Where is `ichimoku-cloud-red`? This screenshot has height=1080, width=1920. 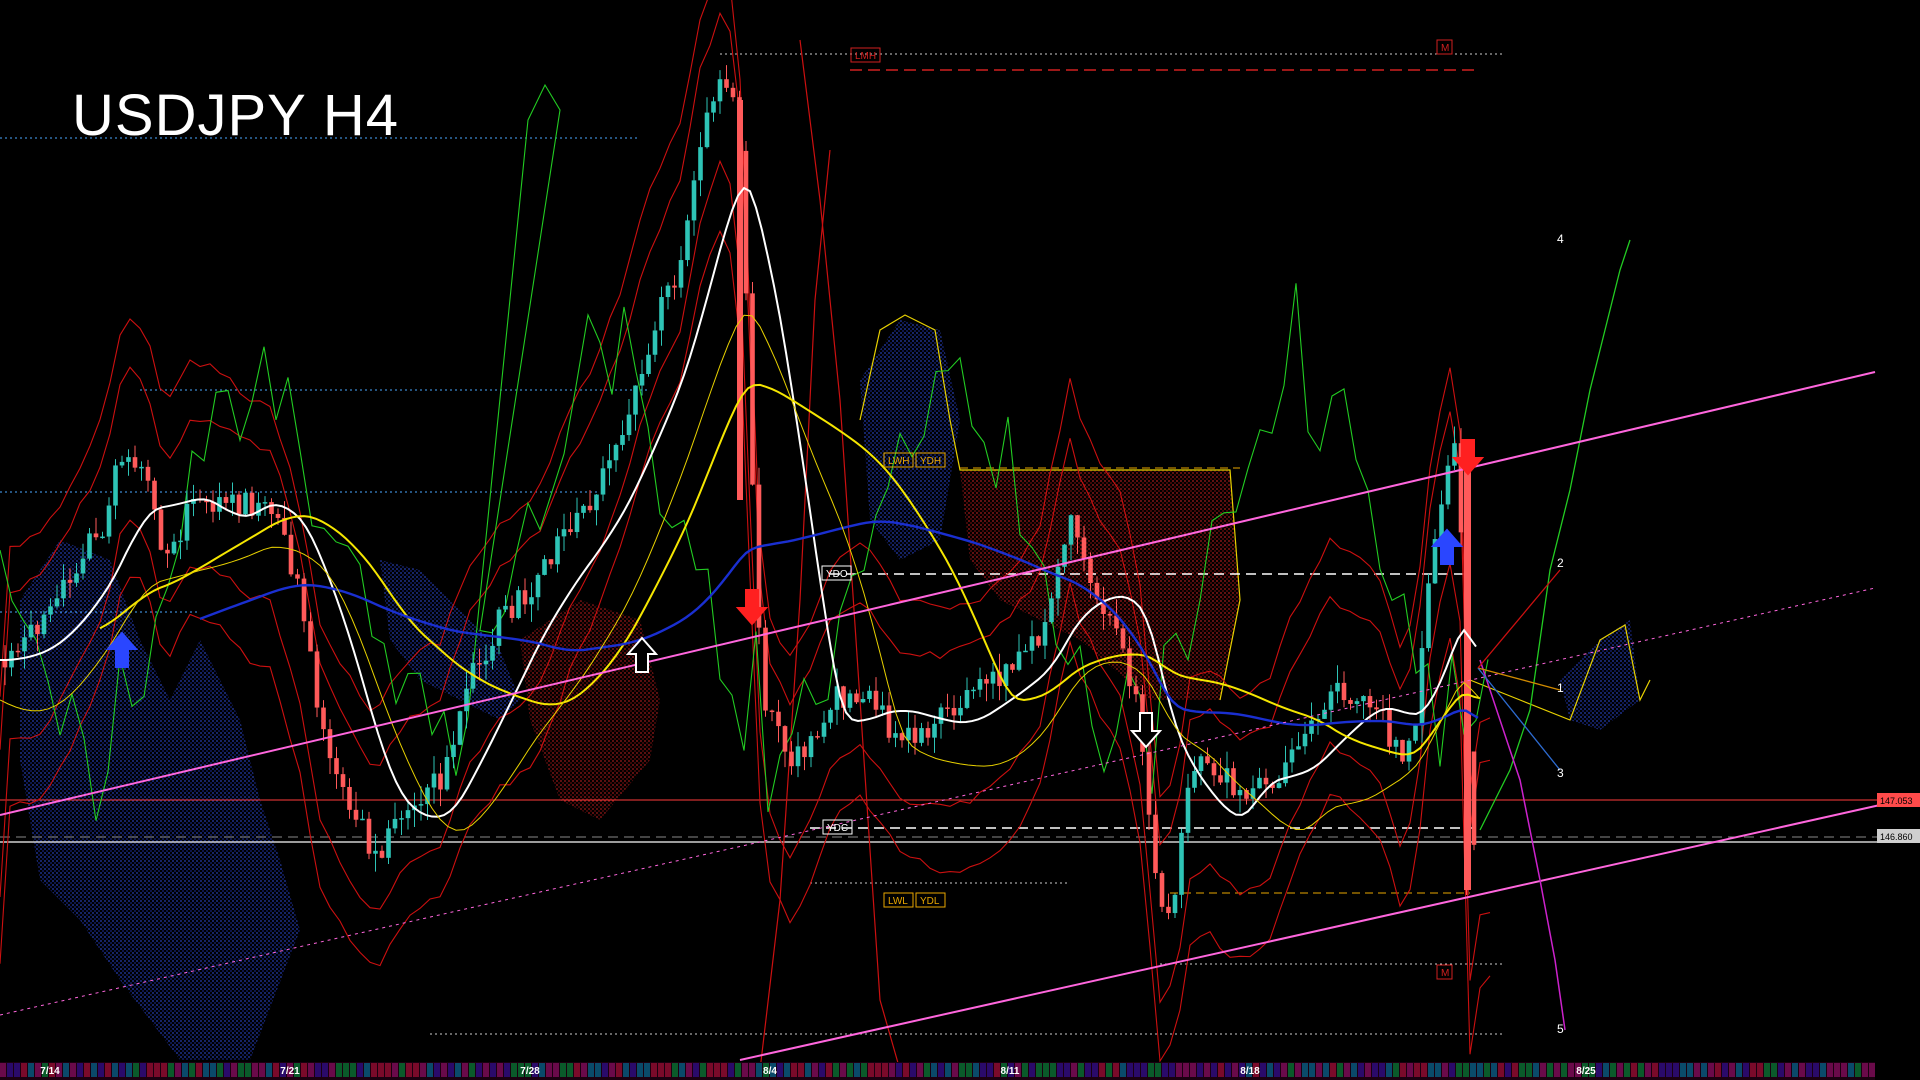 ichimoku-cloud-red is located at coordinates (590, 710).